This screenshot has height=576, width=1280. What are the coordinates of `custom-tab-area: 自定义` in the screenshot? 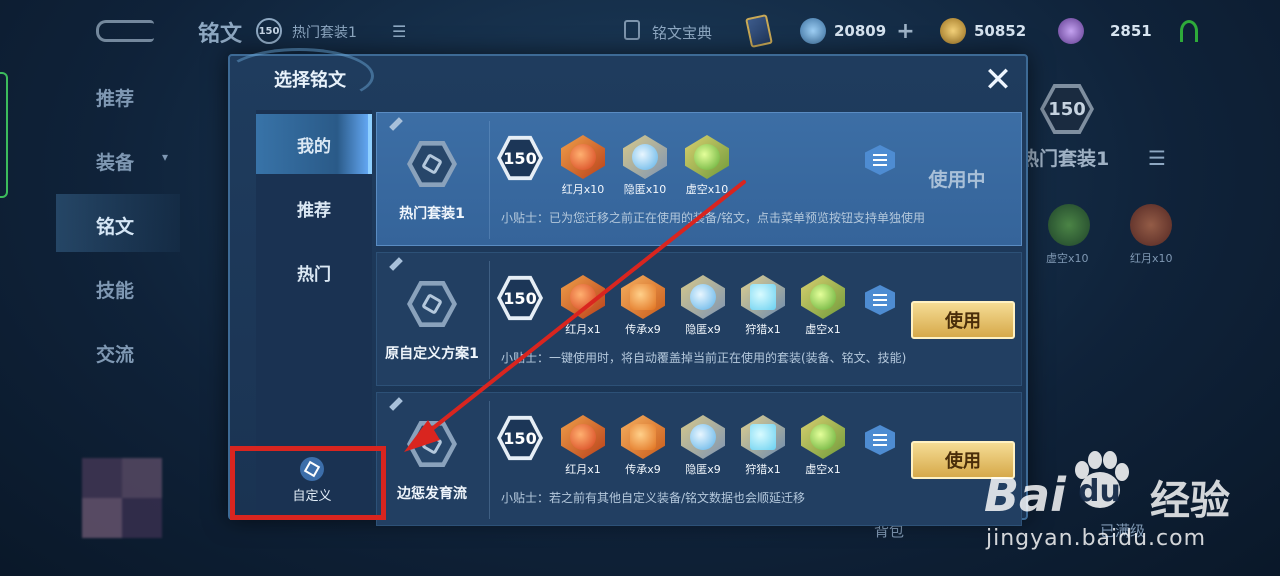 It's located at (312, 287).